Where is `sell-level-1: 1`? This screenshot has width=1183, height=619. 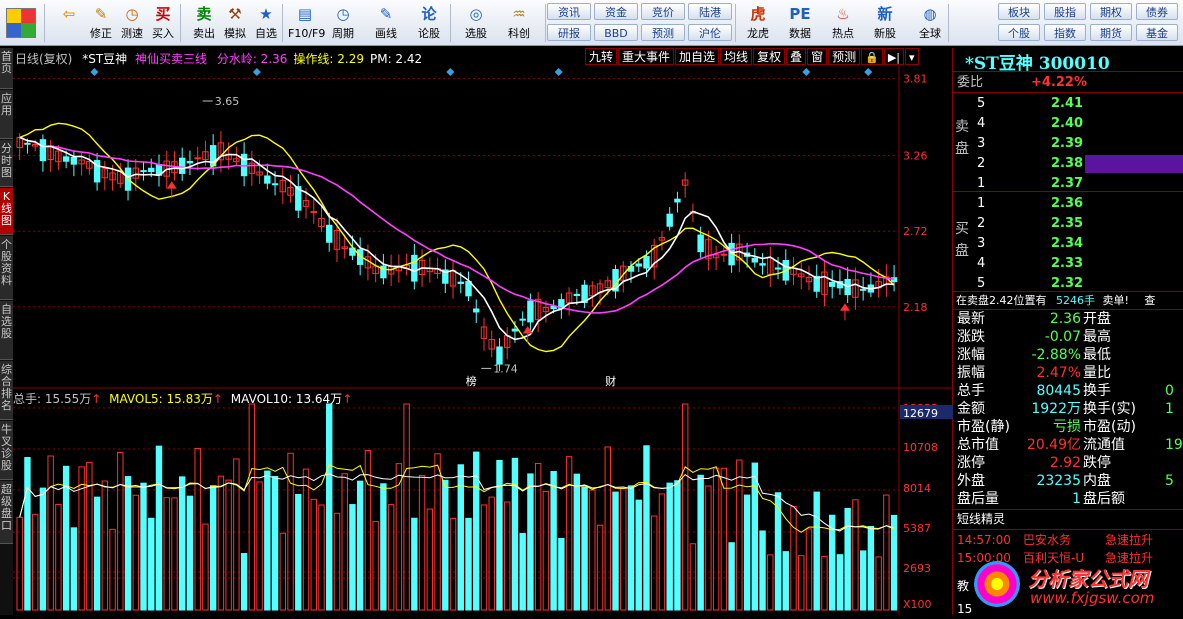
sell-level-1: 1 is located at coordinates (981, 183).